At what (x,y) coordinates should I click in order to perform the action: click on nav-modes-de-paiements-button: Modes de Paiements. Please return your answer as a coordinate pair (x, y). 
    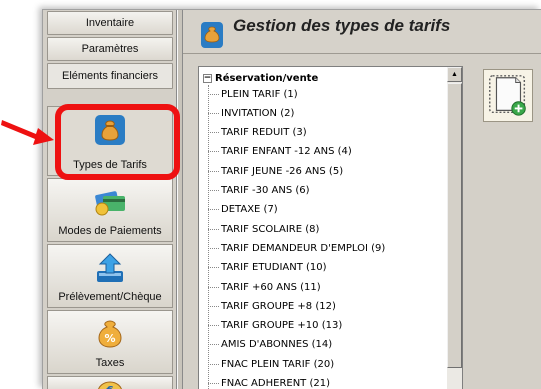
    Looking at the image, I should click on (110, 210).